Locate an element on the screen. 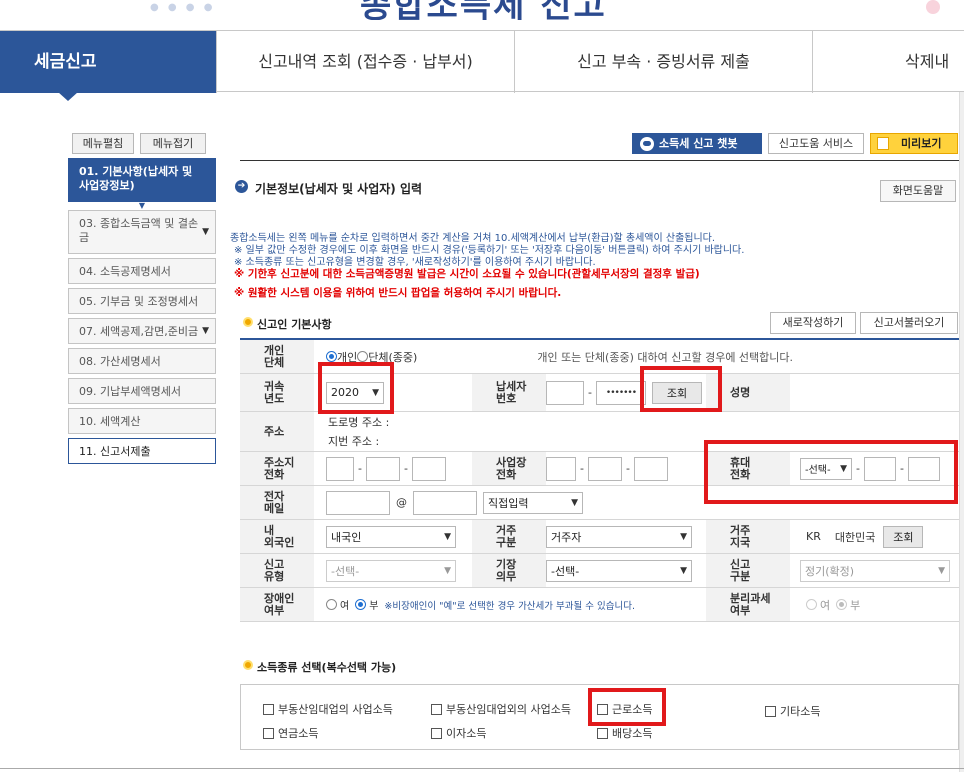 This screenshot has height=772, width=964. chatbot-button: 소득세 신고 챗봇 is located at coordinates (697, 143).